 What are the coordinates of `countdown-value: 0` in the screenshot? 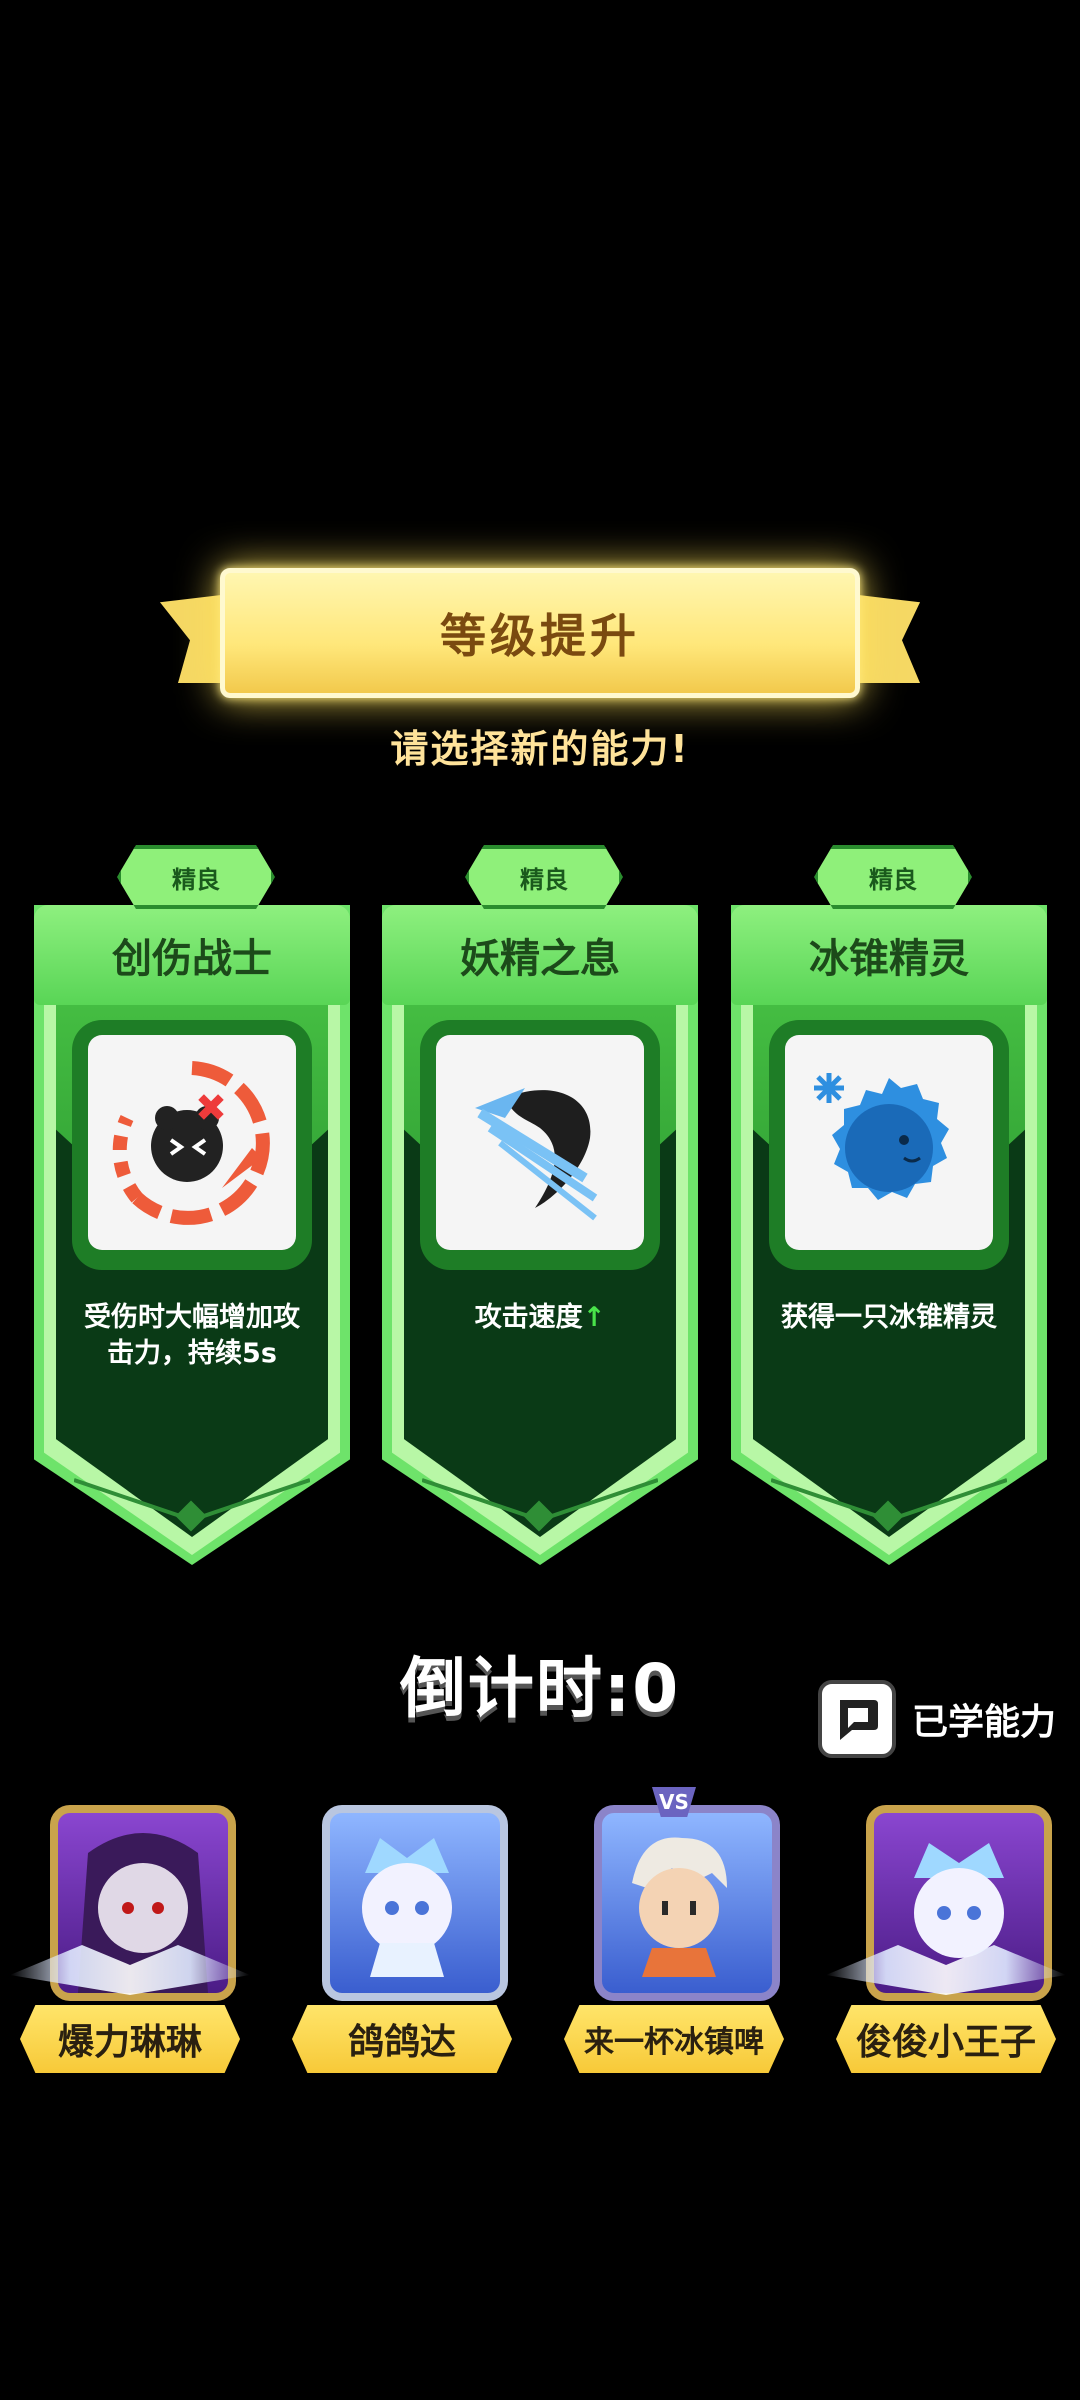 It's located at (656, 1688).